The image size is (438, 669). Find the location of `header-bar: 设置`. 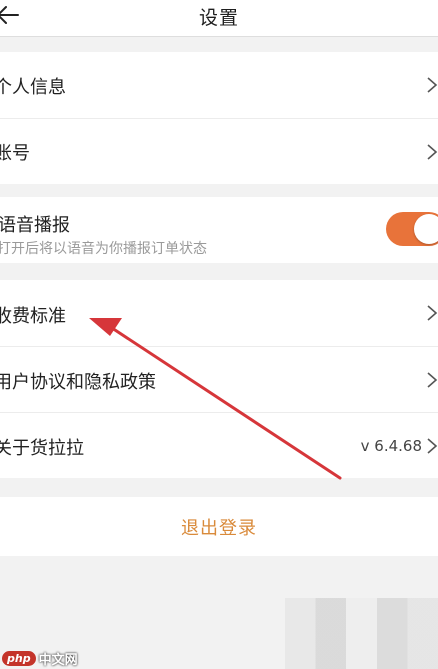

header-bar: 设置 is located at coordinates (219, 18).